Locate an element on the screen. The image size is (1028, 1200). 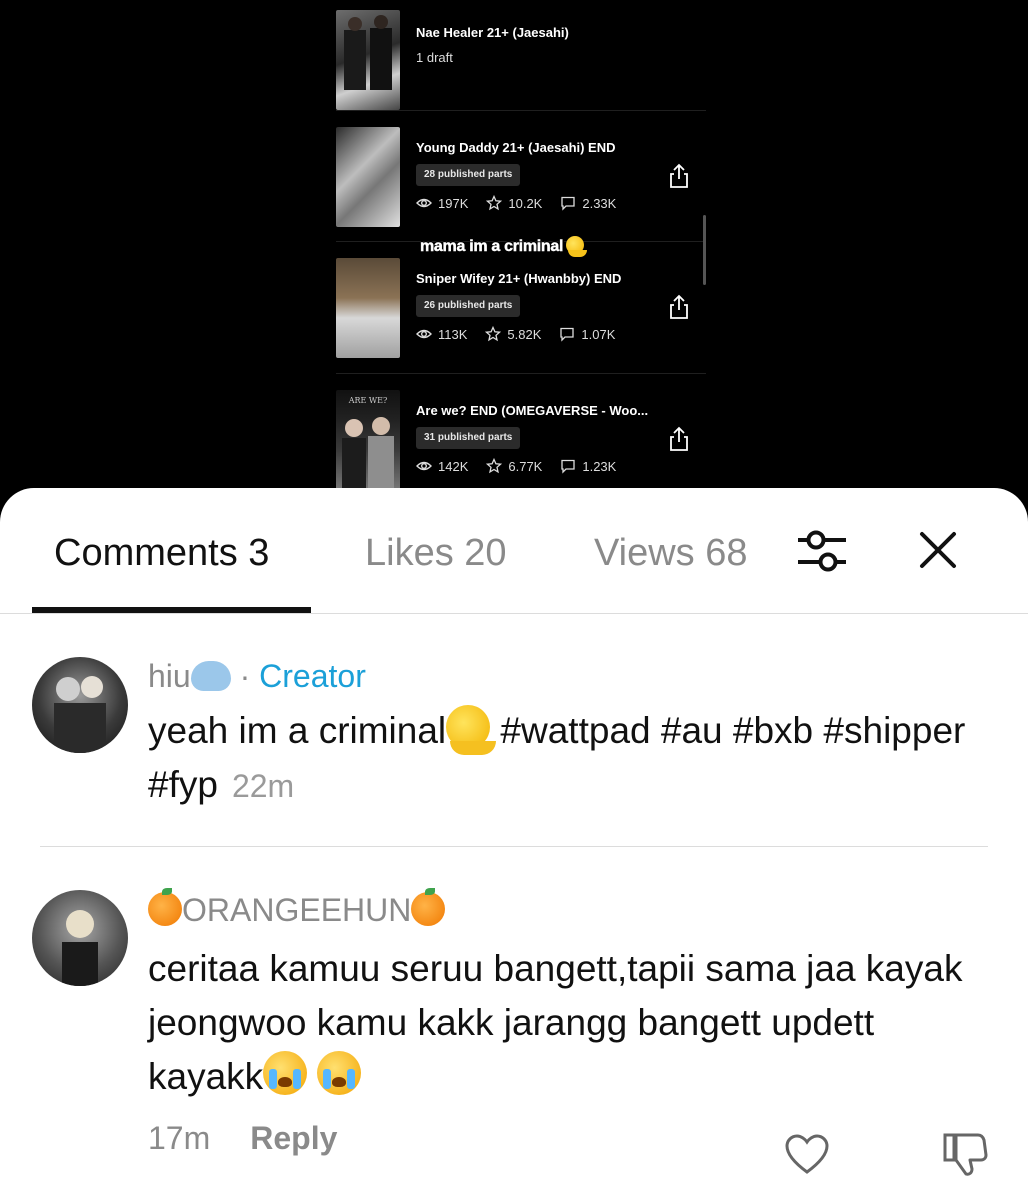
comment-timestamp: 17m is located at coordinates (179, 1138).